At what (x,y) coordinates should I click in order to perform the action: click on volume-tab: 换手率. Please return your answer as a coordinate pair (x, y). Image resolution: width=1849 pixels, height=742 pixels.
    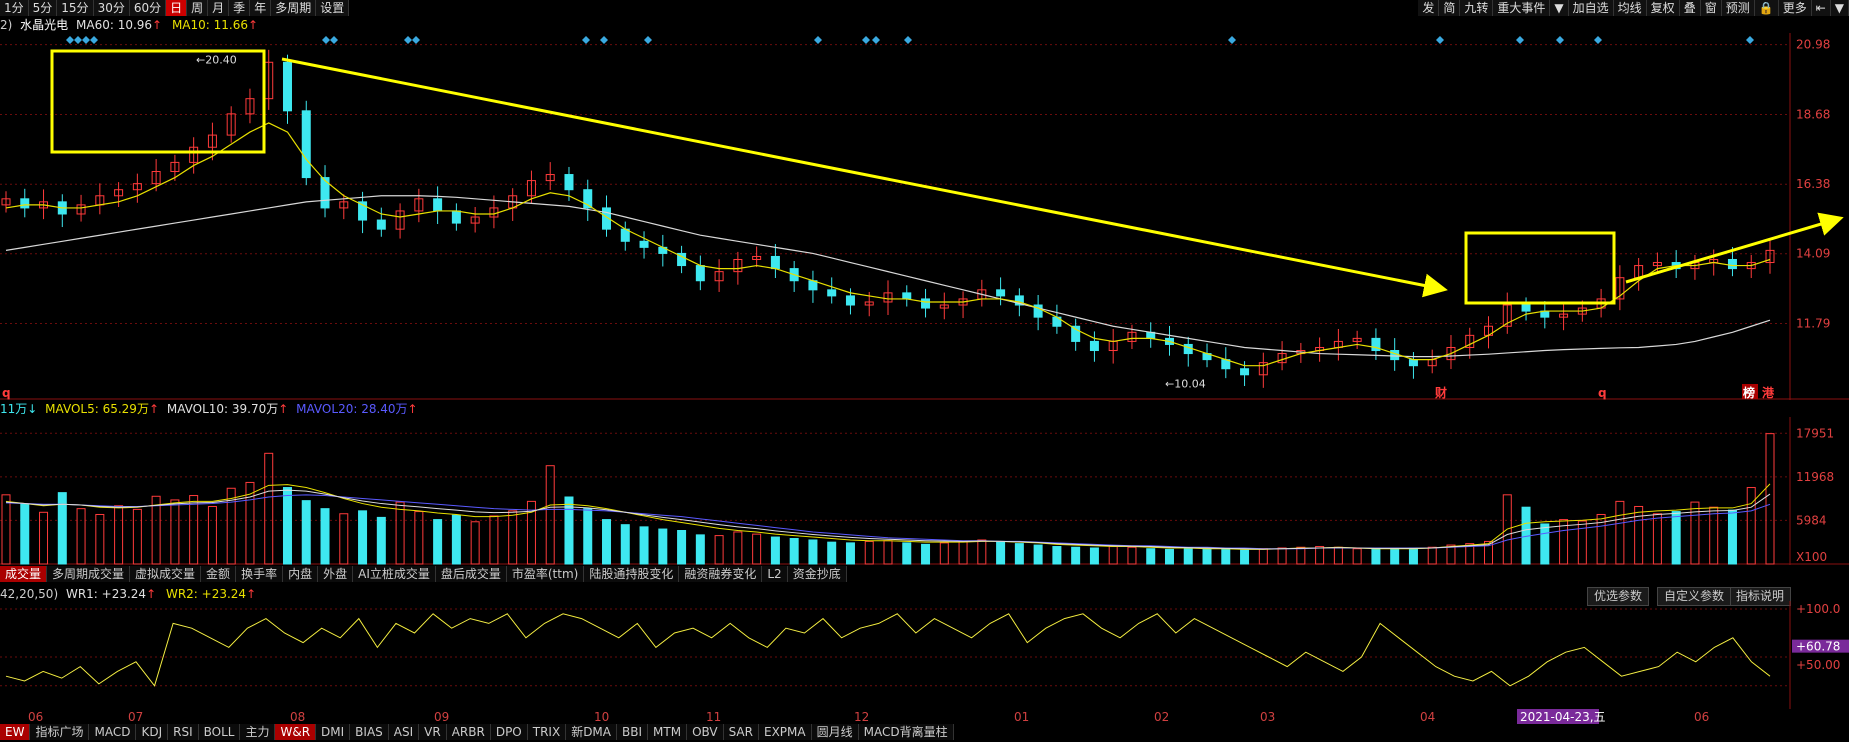
    Looking at the image, I should click on (260, 574).